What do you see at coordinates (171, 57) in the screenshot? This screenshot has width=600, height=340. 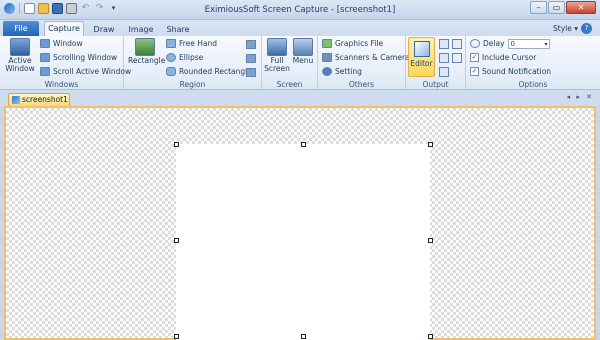 I see `ellipse-icon` at bounding box center [171, 57].